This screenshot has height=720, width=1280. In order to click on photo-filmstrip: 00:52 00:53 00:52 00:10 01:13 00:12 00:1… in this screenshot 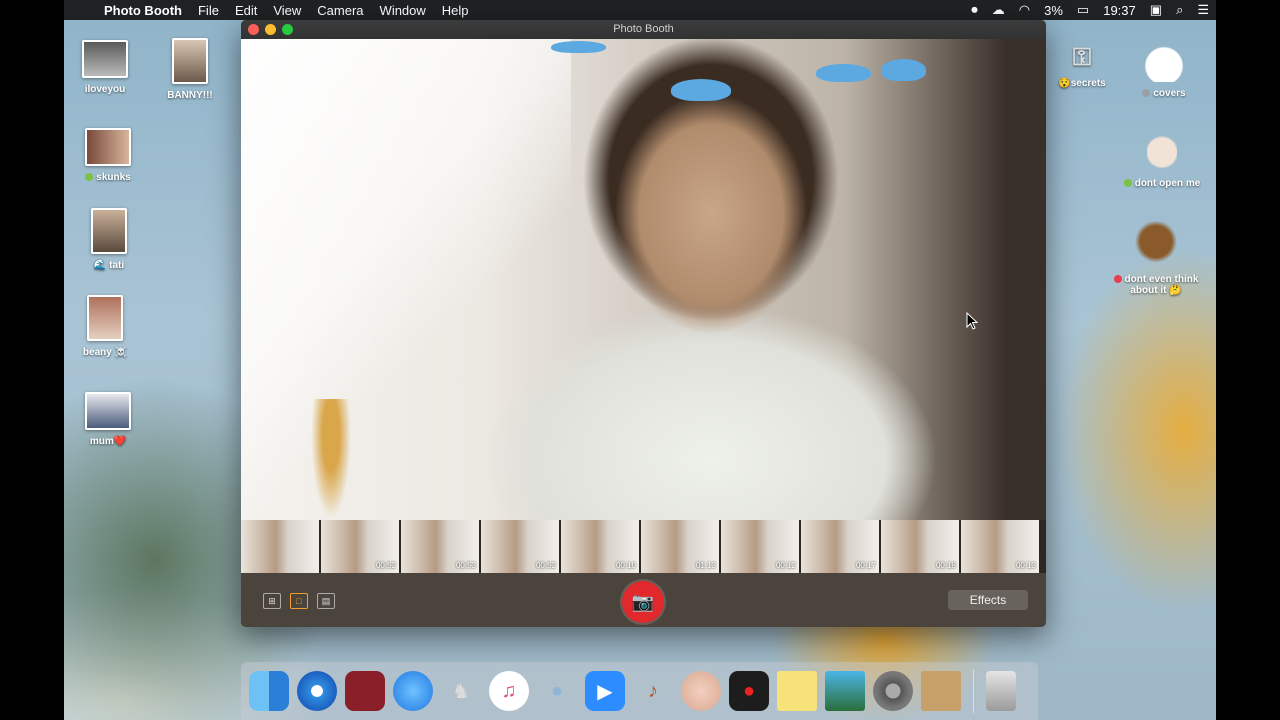, I will do `click(643, 546)`.